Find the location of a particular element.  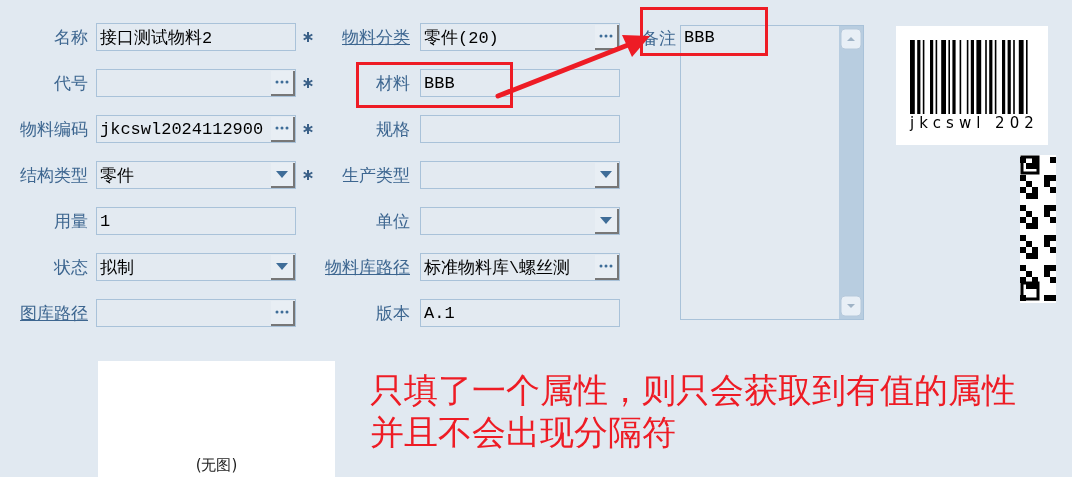

field-label: 版本 is located at coordinates (392, 313).